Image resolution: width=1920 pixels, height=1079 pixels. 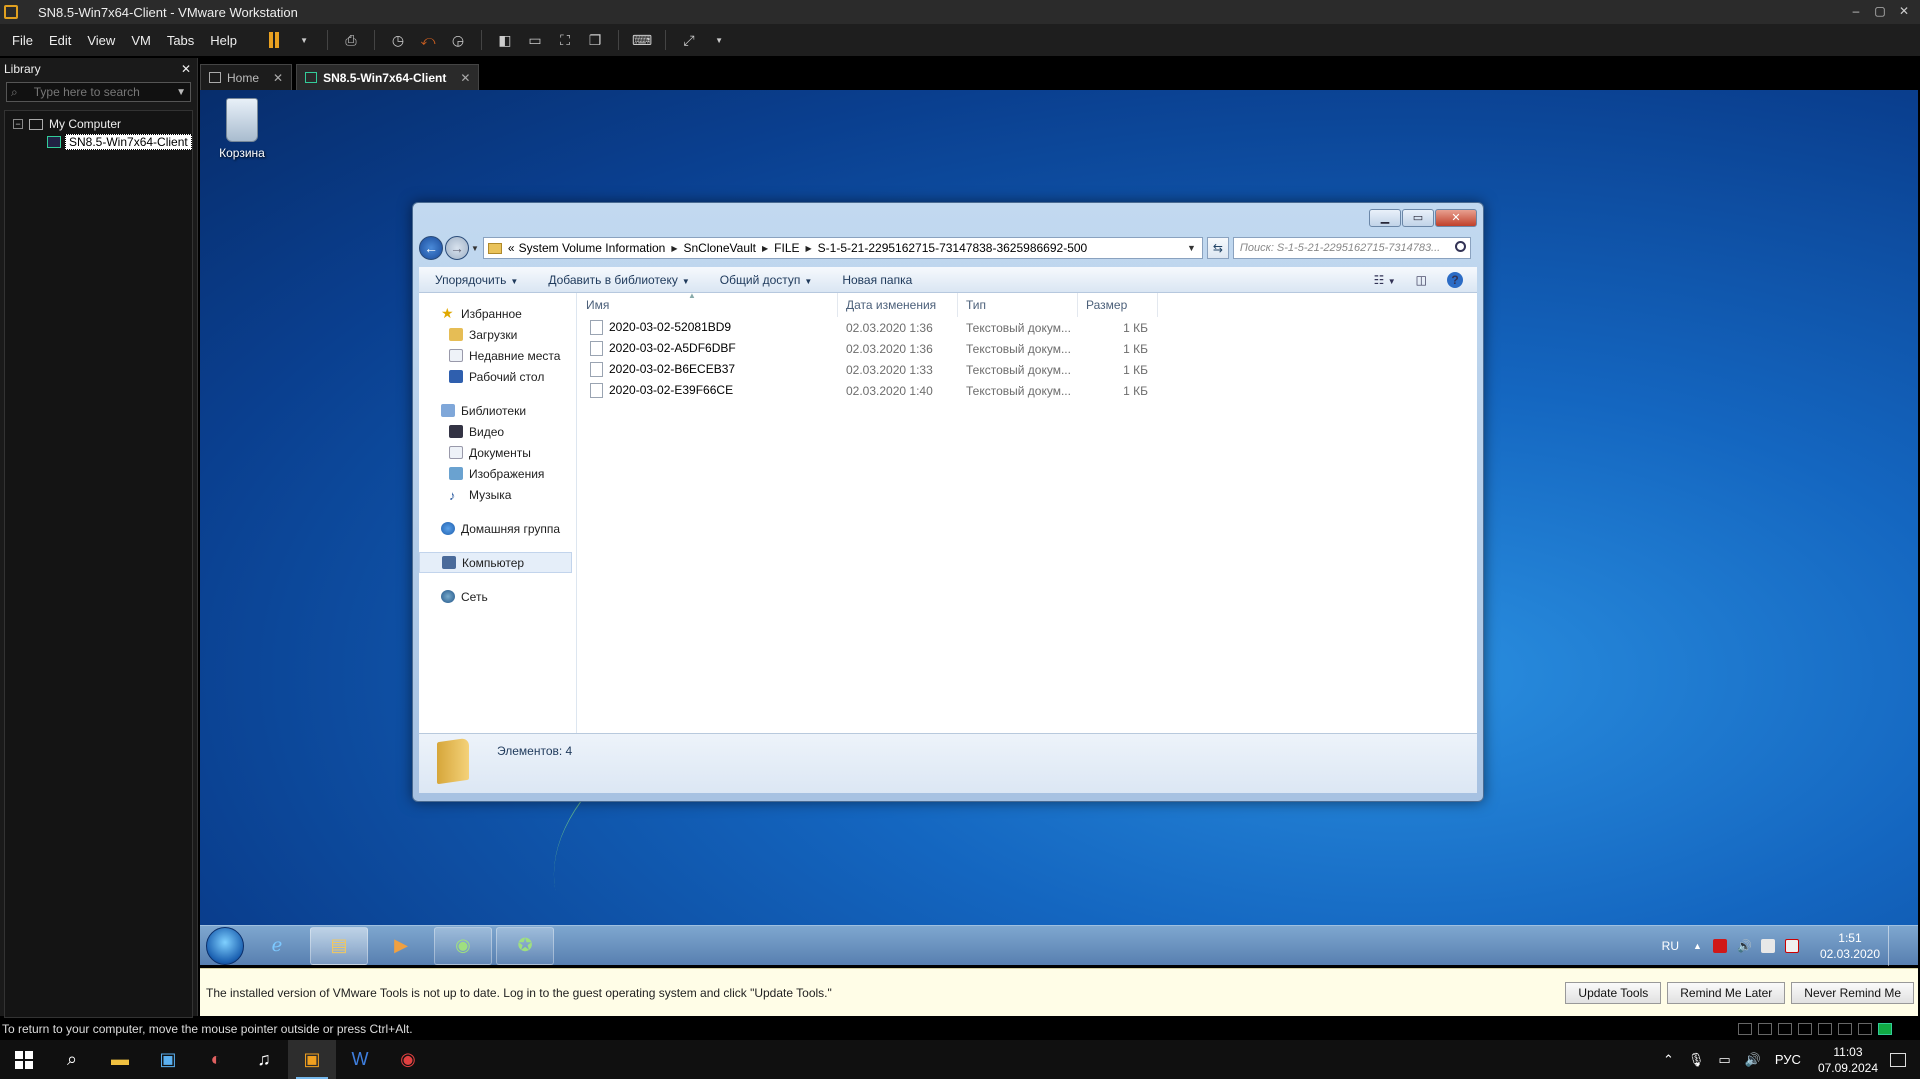 What do you see at coordinates (304, 40) in the screenshot?
I see `dropdown-icon: ▼` at bounding box center [304, 40].